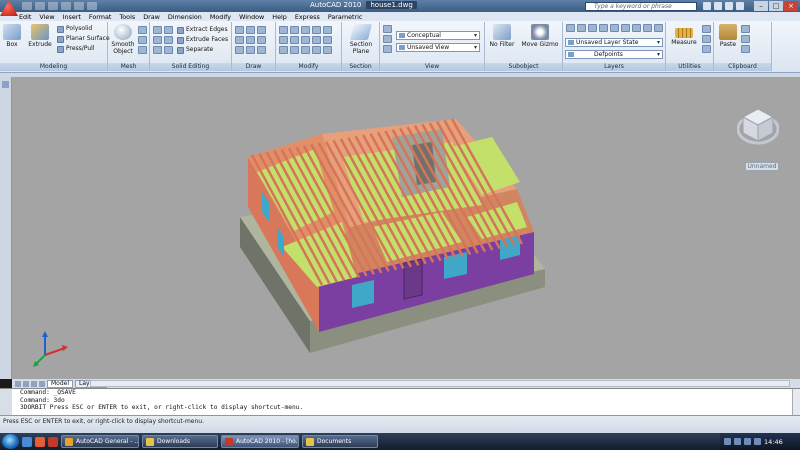 This screenshot has height=450, width=800. Describe the element at coordinates (706, 29) in the screenshot. I see `quick-select-icon` at that location.